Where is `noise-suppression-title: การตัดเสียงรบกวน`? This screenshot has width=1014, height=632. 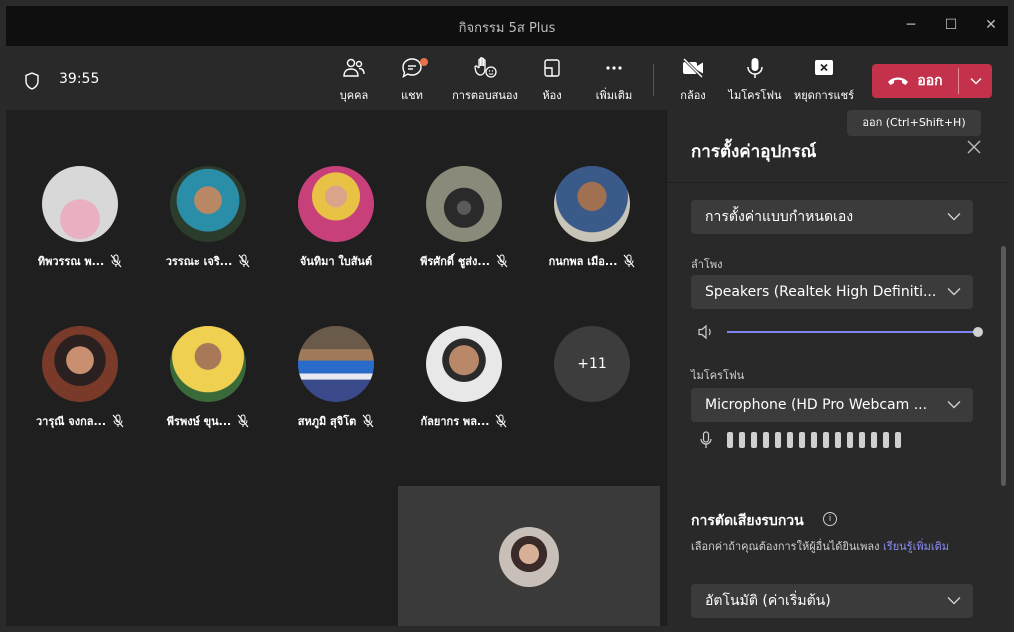 noise-suppression-title: การตัดเสียงรบกวน is located at coordinates (747, 521).